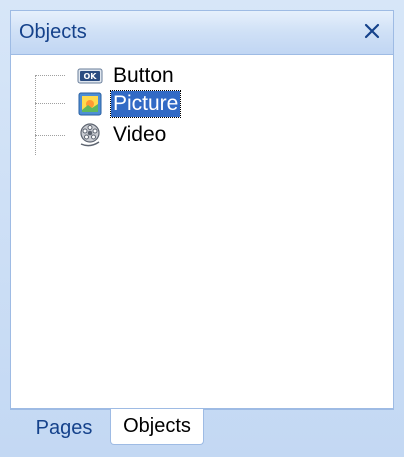 This screenshot has width=404, height=457. What do you see at coordinates (140, 134) in the screenshot?
I see `tree-item-label: Video` at bounding box center [140, 134].